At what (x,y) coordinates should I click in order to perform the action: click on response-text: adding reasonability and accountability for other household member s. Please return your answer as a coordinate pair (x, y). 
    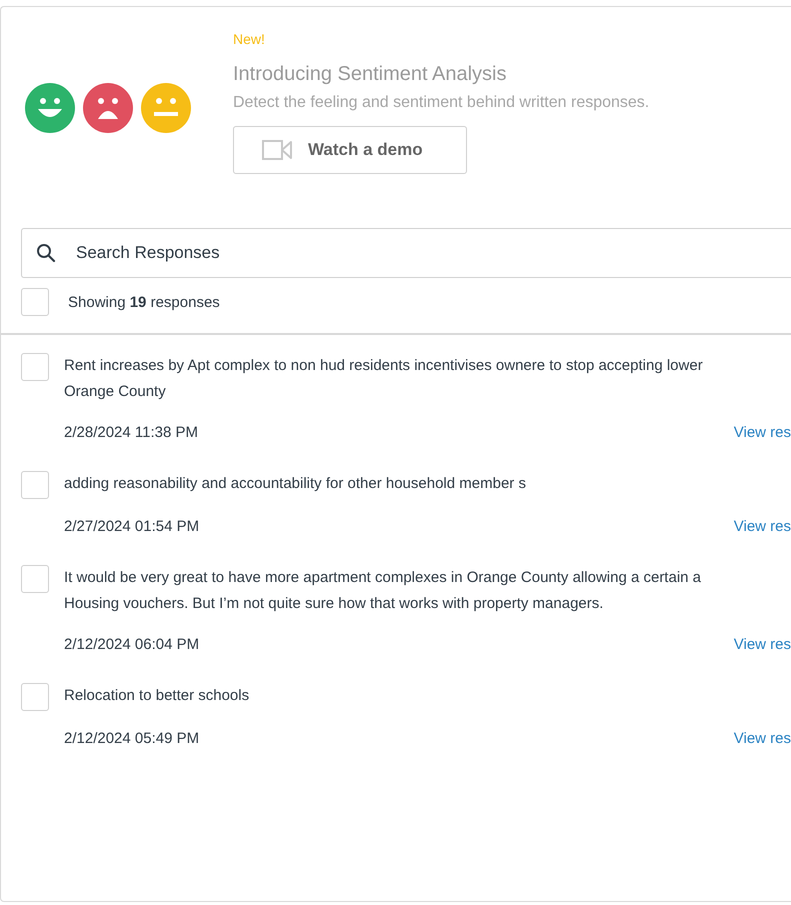
    Looking at the image, I should click on (295, 484).